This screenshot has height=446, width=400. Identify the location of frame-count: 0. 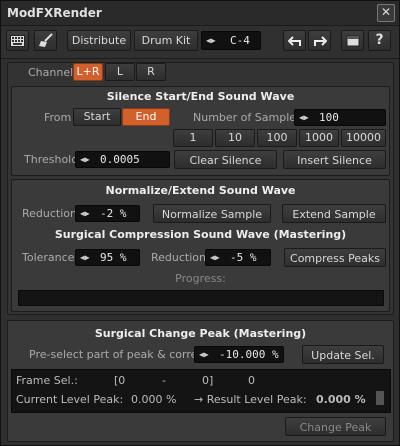
(251, 380).